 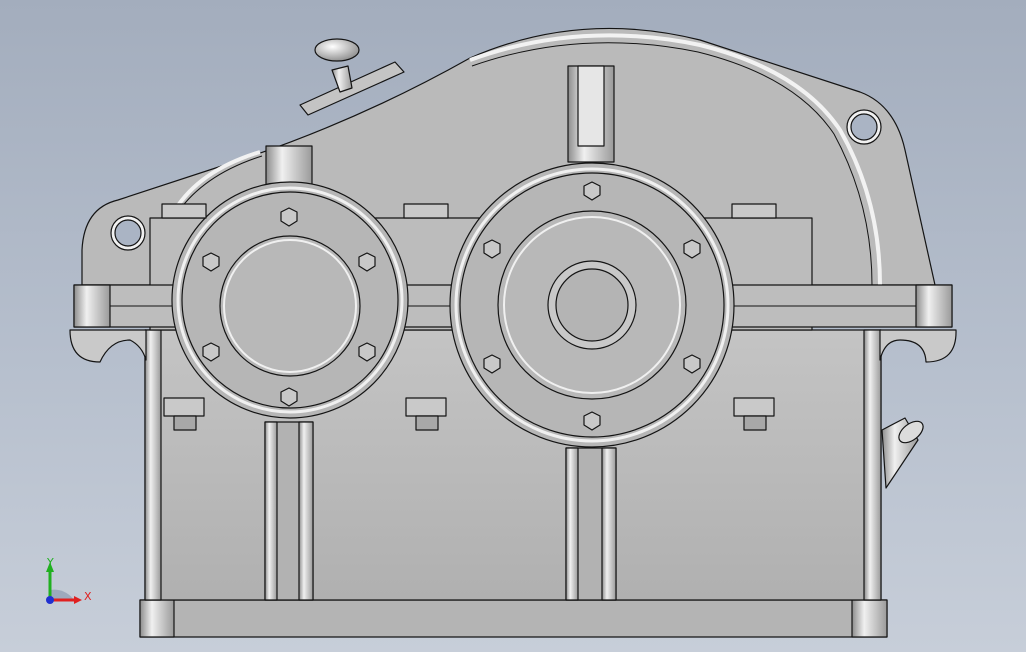 What do you see at coordinates (128, 233) in the screenshot?
I see `lifting-lug-left` at bounding box center [128, 233].